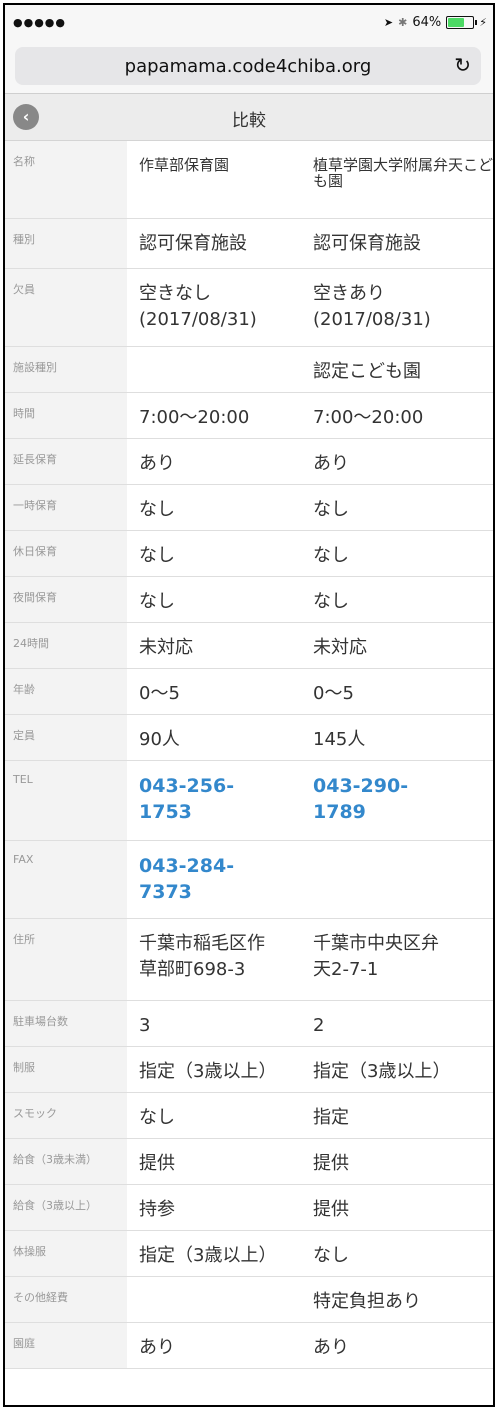  I want to click on battery-percent: 64%, so click(427, 22).